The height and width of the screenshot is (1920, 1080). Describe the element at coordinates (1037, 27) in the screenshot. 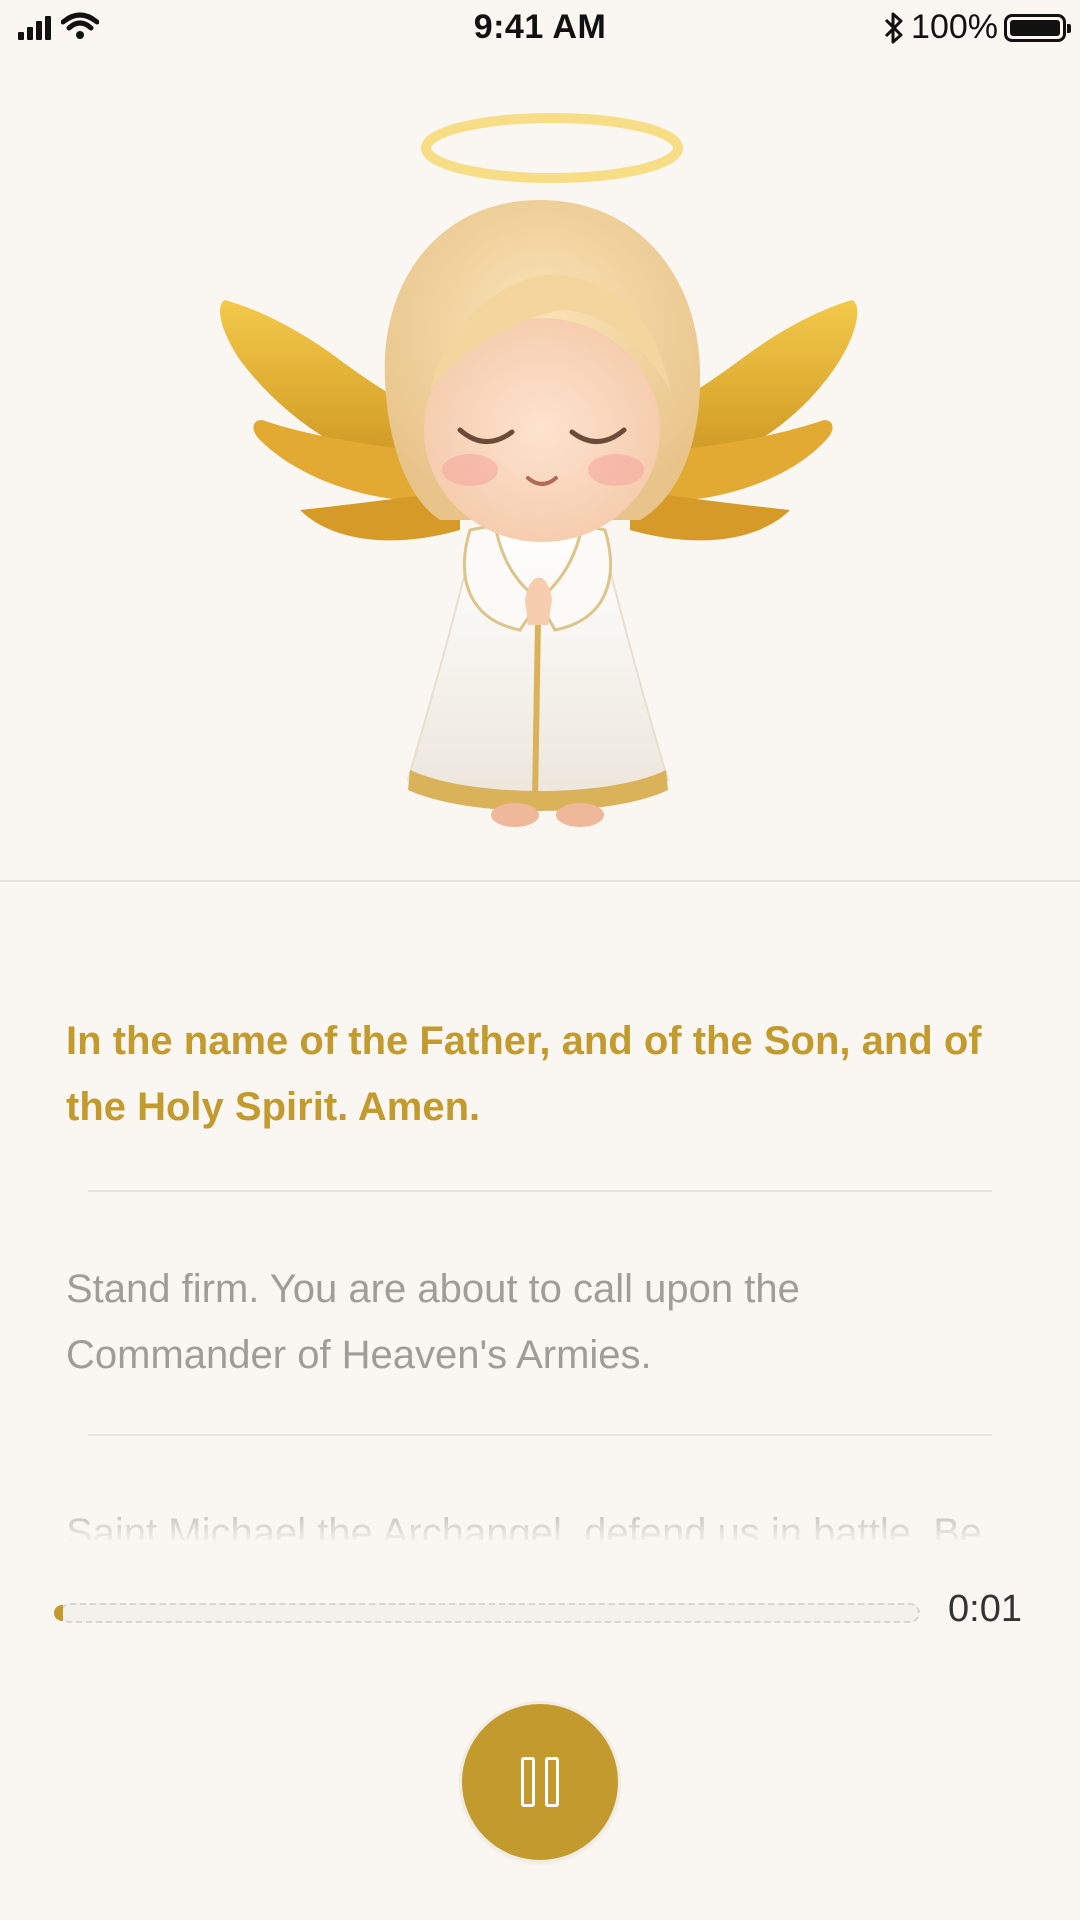

I see `battery-icon` at that location.